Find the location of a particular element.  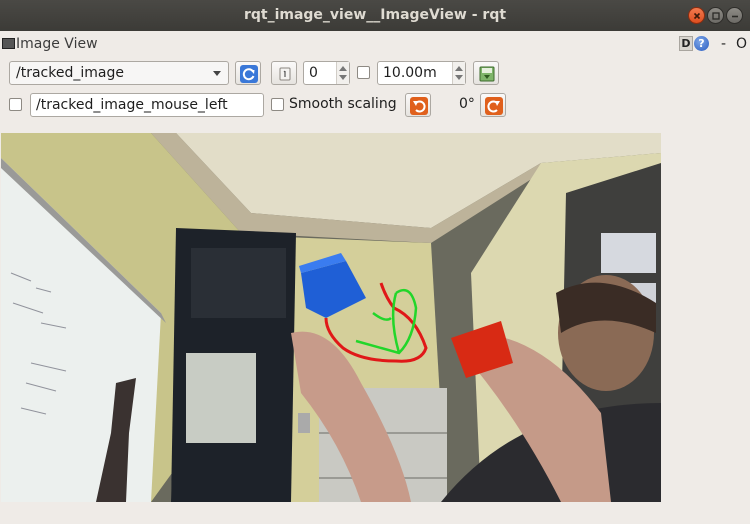

rotation-value: 0° is located at coordinates (467, 104).